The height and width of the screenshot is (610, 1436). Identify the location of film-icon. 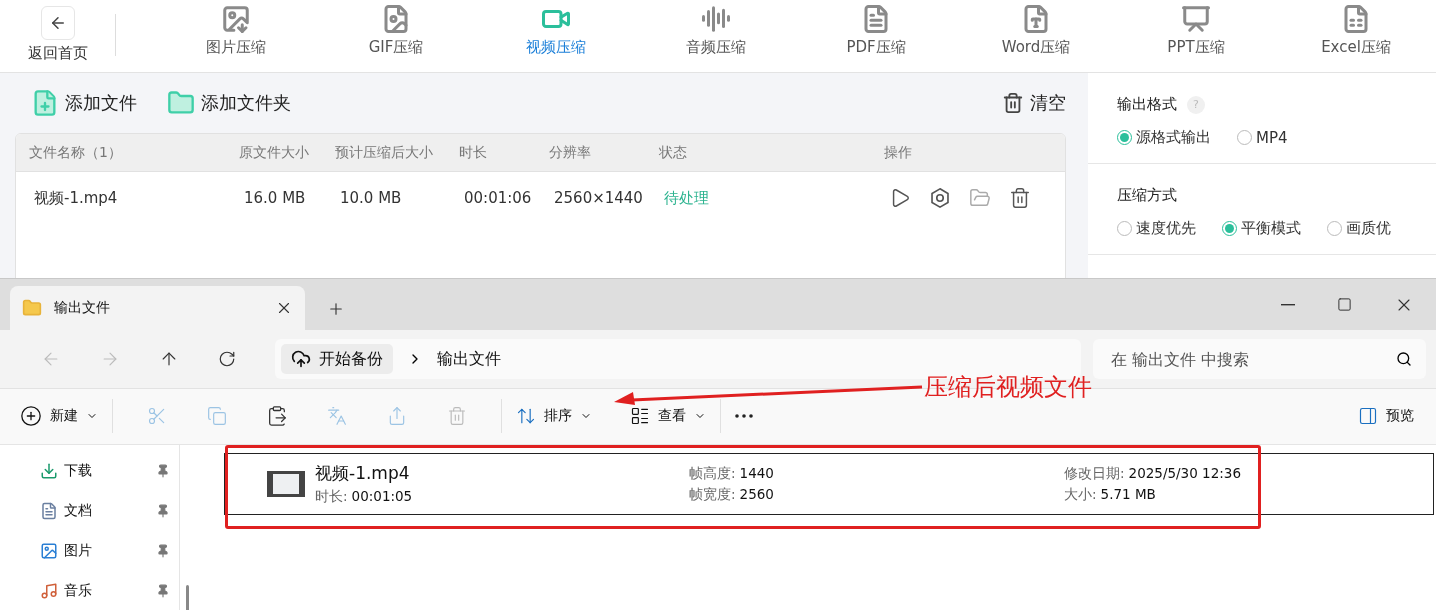
(286, 484).